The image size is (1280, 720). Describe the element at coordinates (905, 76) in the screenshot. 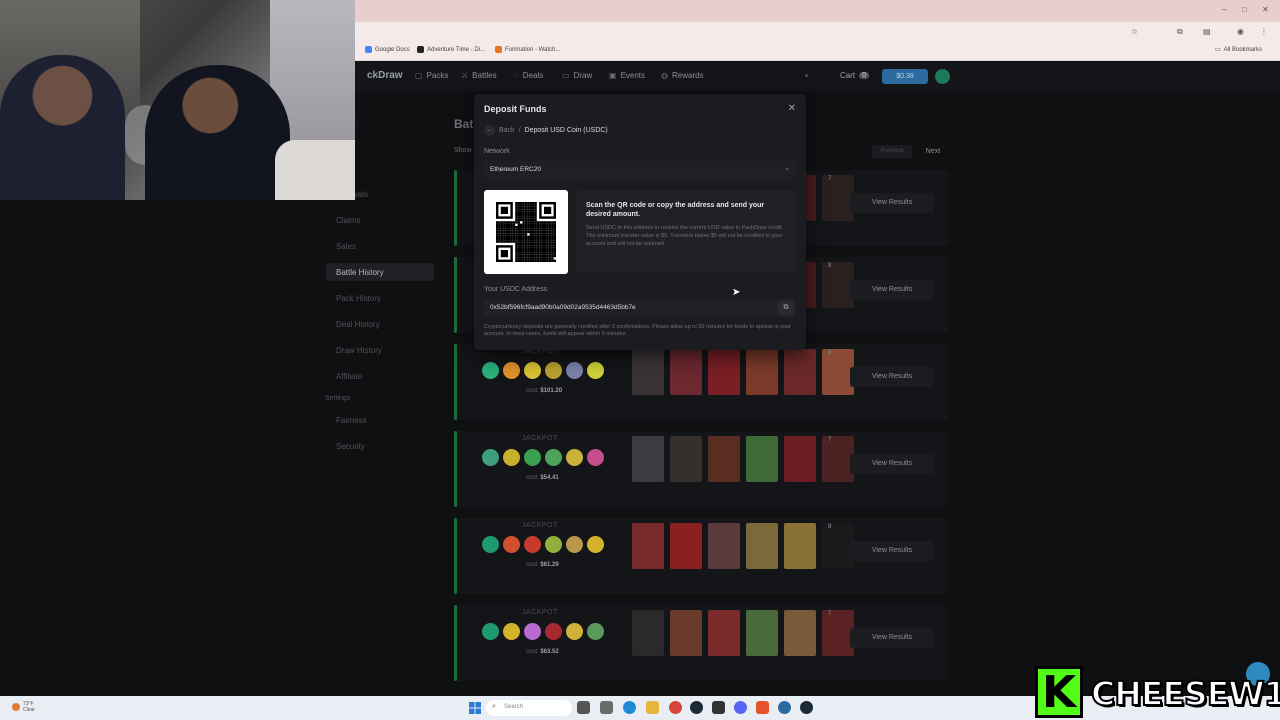

I see `balance-button: $0.38` at that location.